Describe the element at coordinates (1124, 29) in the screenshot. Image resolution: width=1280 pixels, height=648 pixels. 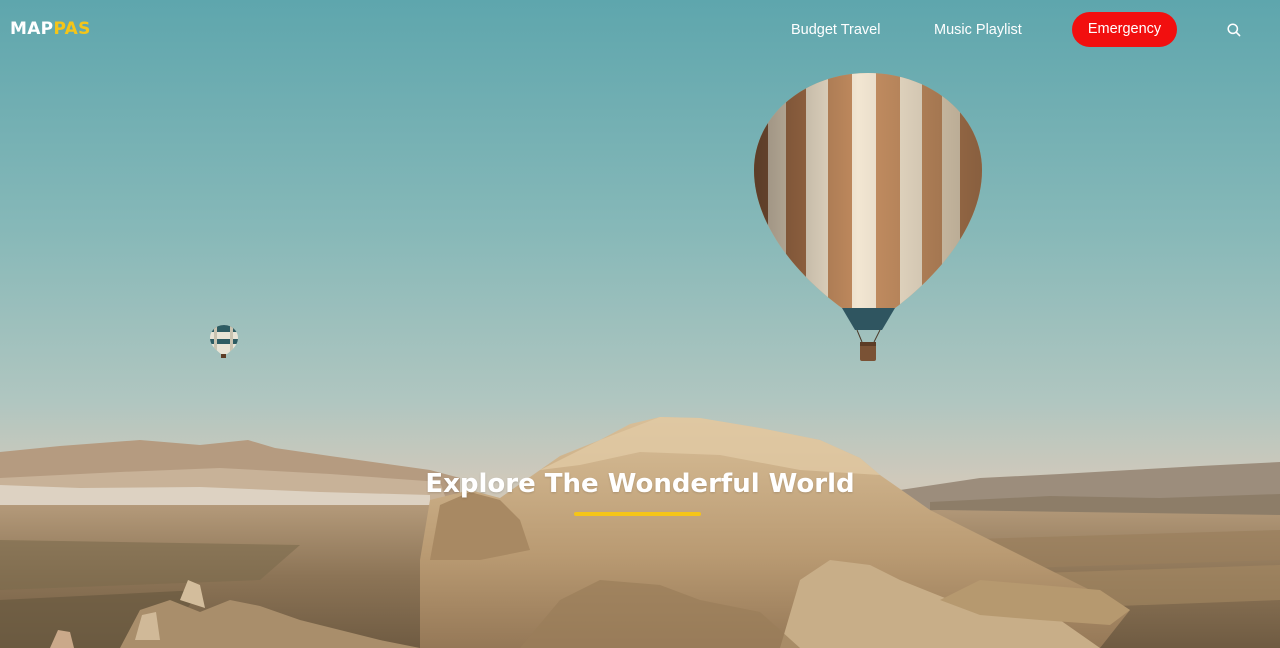
I see `emergency-button: Emergency` at that location.